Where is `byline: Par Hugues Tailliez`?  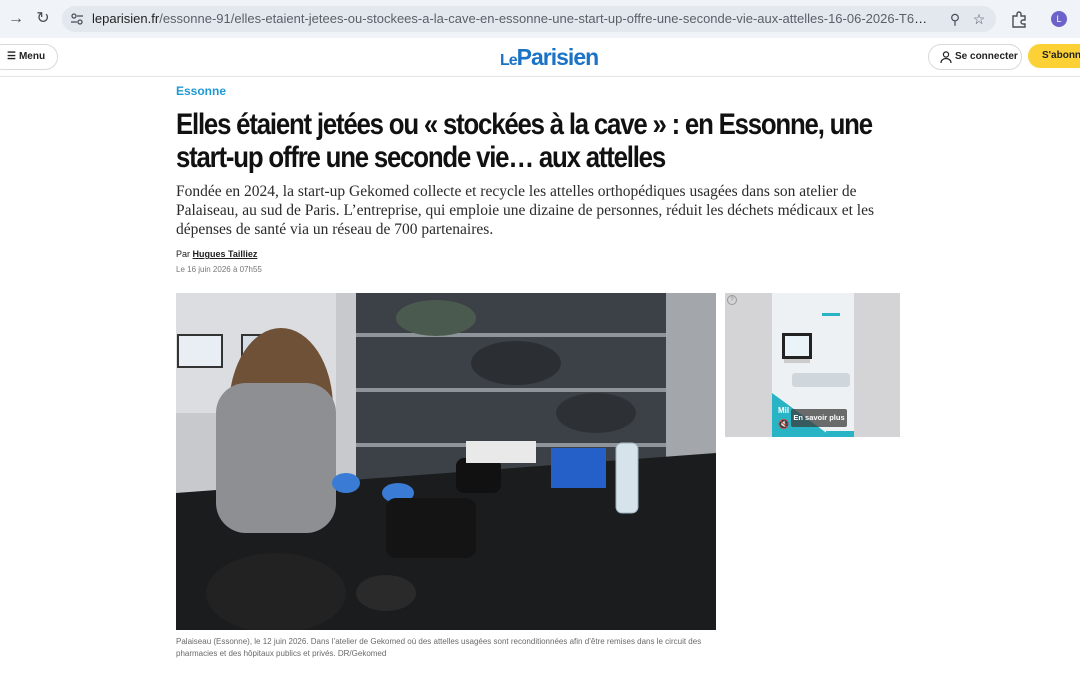
byline: Par Hugues Tailliez is located at coordinates (217, 254).